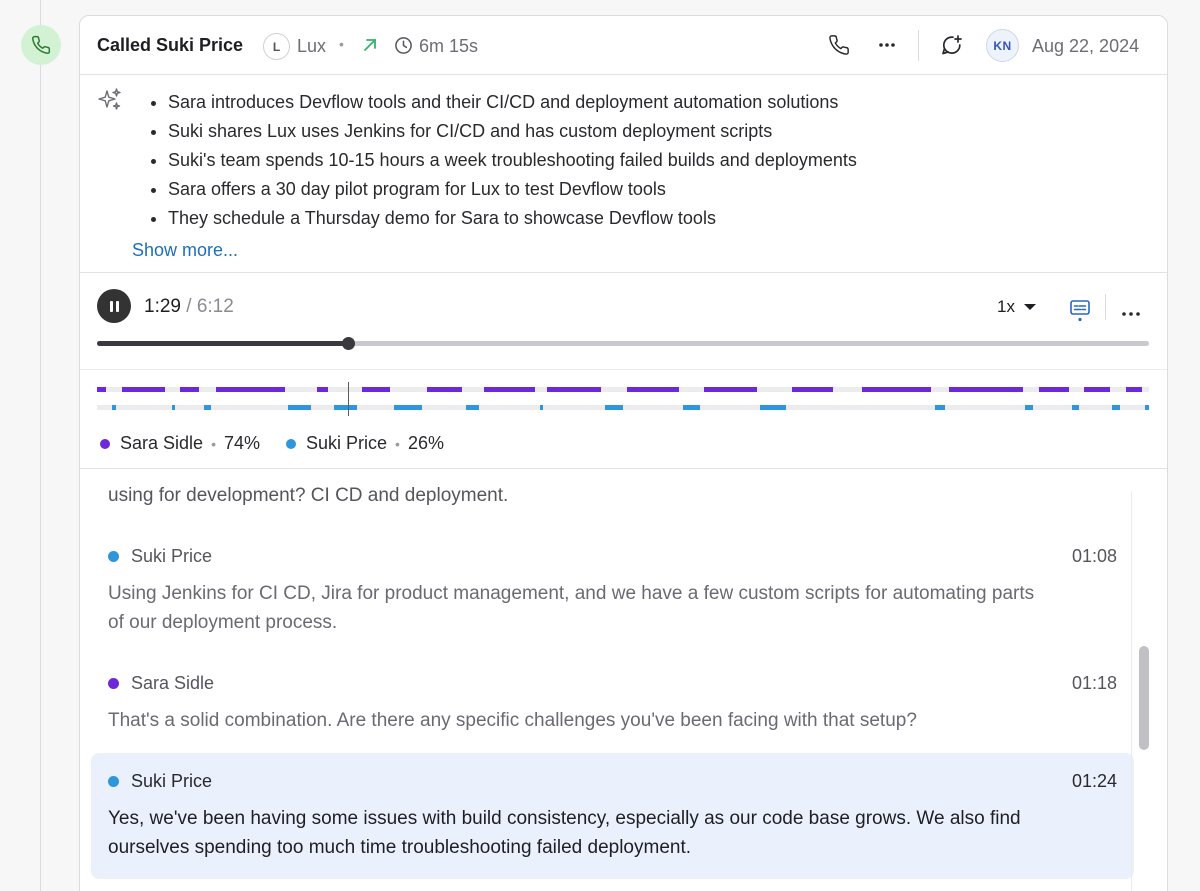 The width and height of the screenshot is (1200, 891). Describe the element at coordinates (349, 343) in the screenshot. I see `playback-scrubber-handle` at that location.